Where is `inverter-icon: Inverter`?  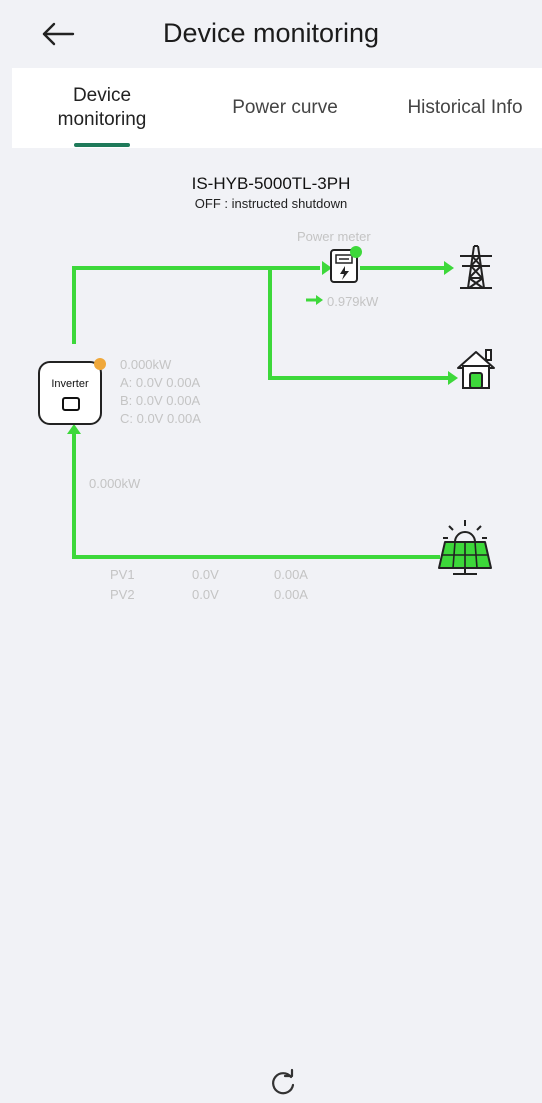
inverter-icon: Inverter is located at coordinates (70, 393).